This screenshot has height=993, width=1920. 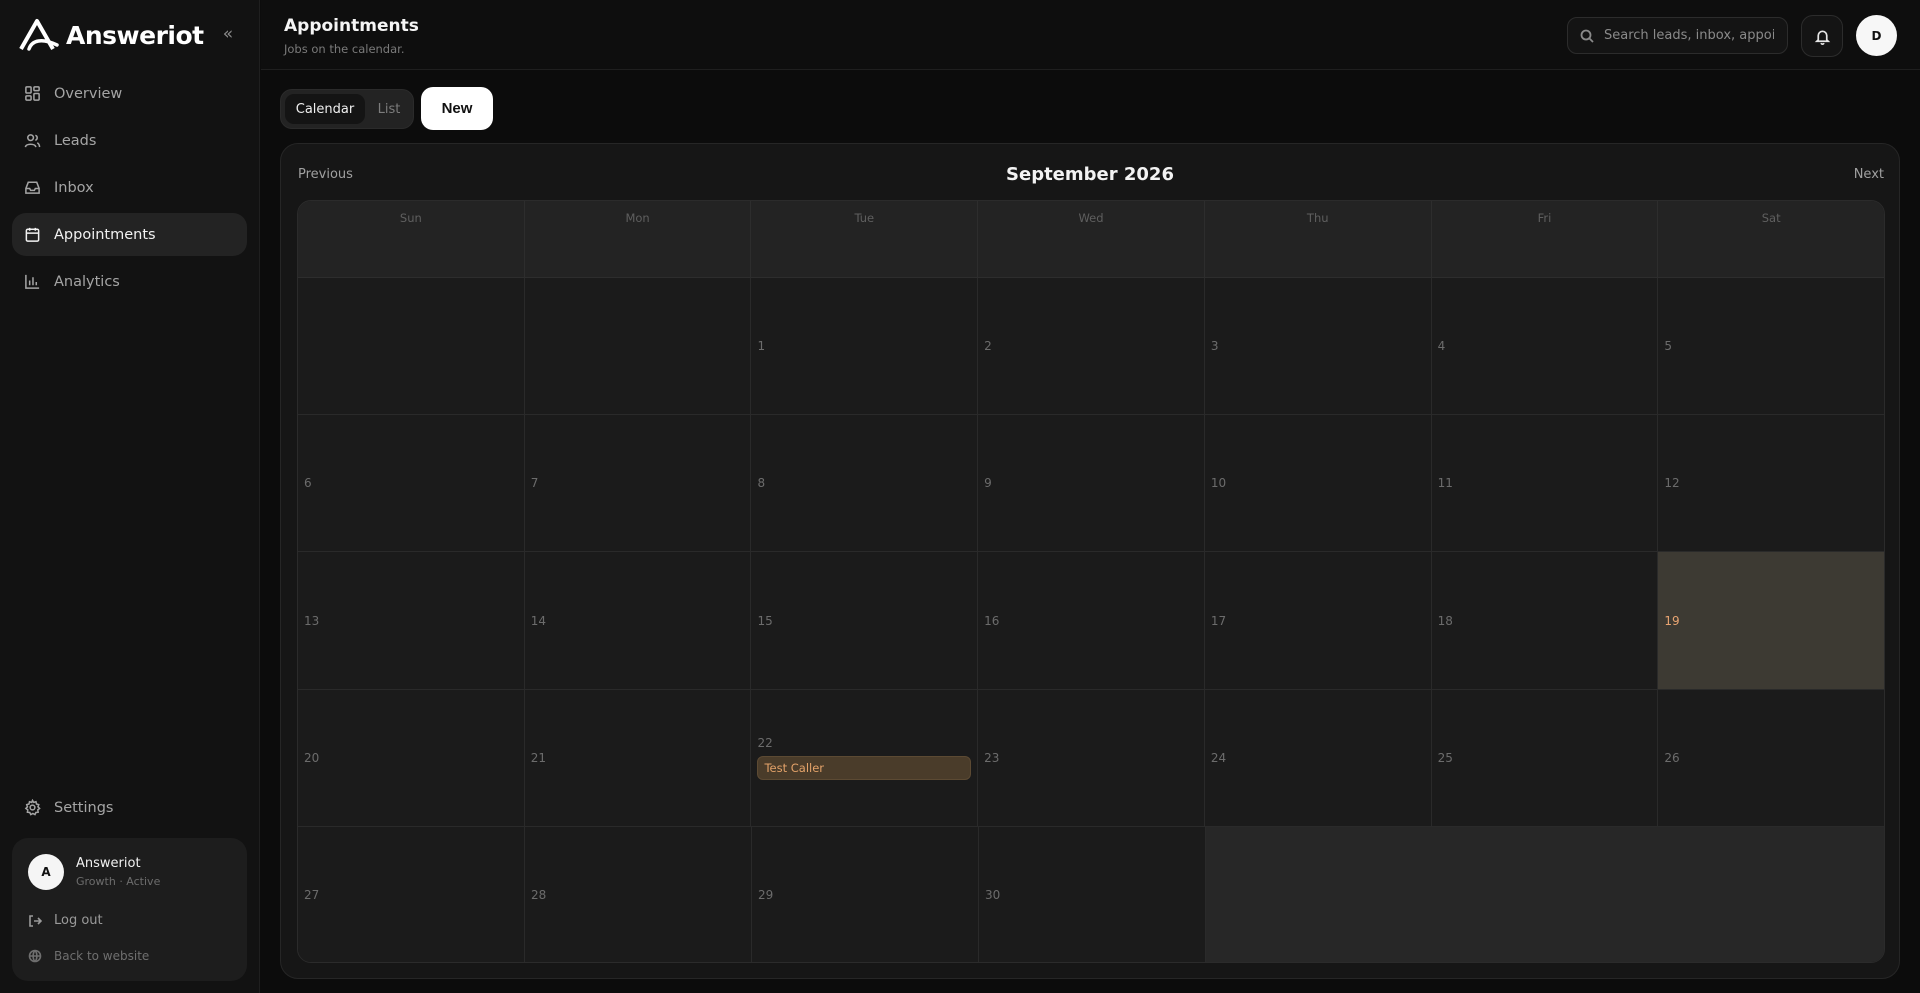 What do you see at coordinates (1218, 757) in the screenshot?
I see `day-number: 24` at bounding box center [1218, 757].